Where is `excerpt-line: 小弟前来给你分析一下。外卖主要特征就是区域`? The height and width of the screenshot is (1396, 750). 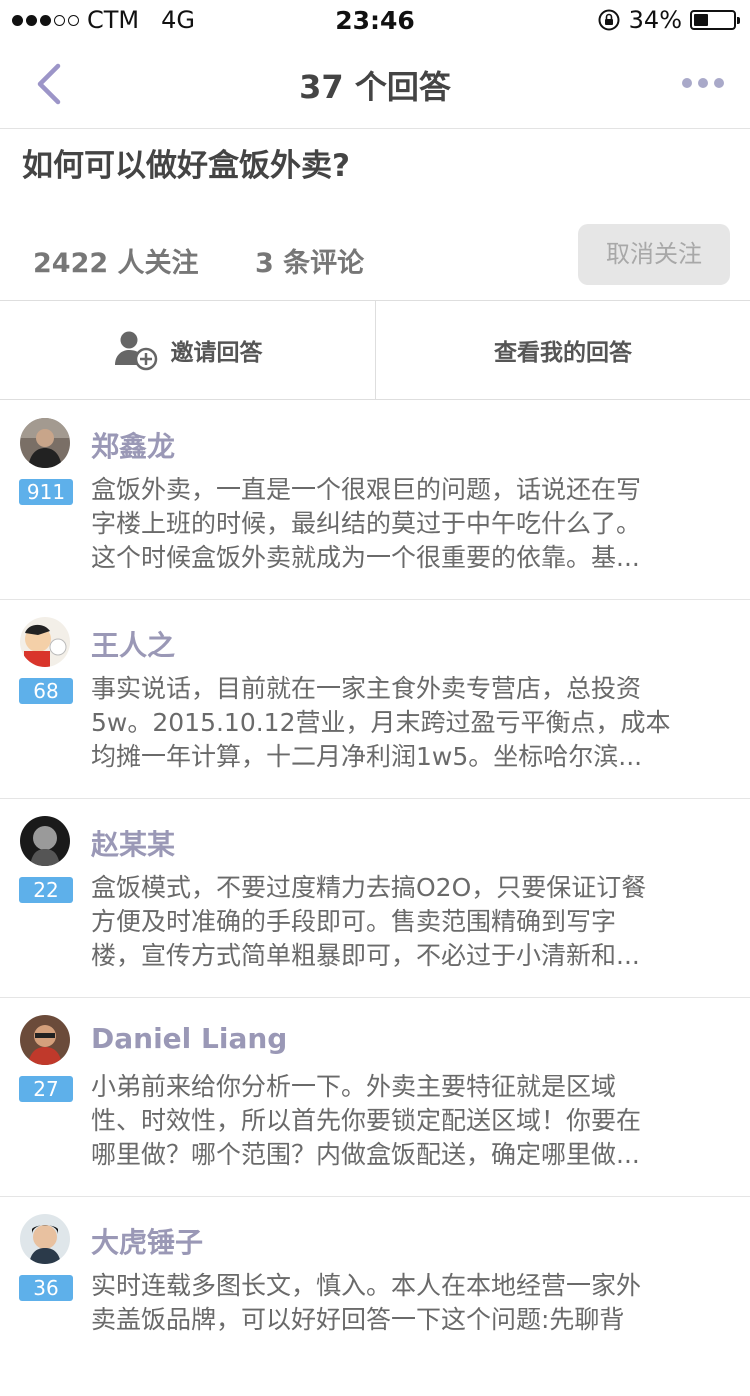
excerpt-line: 小弟前来给你分析一下。外卖主要特征就是区域 is located at coordinates (354, 1086).